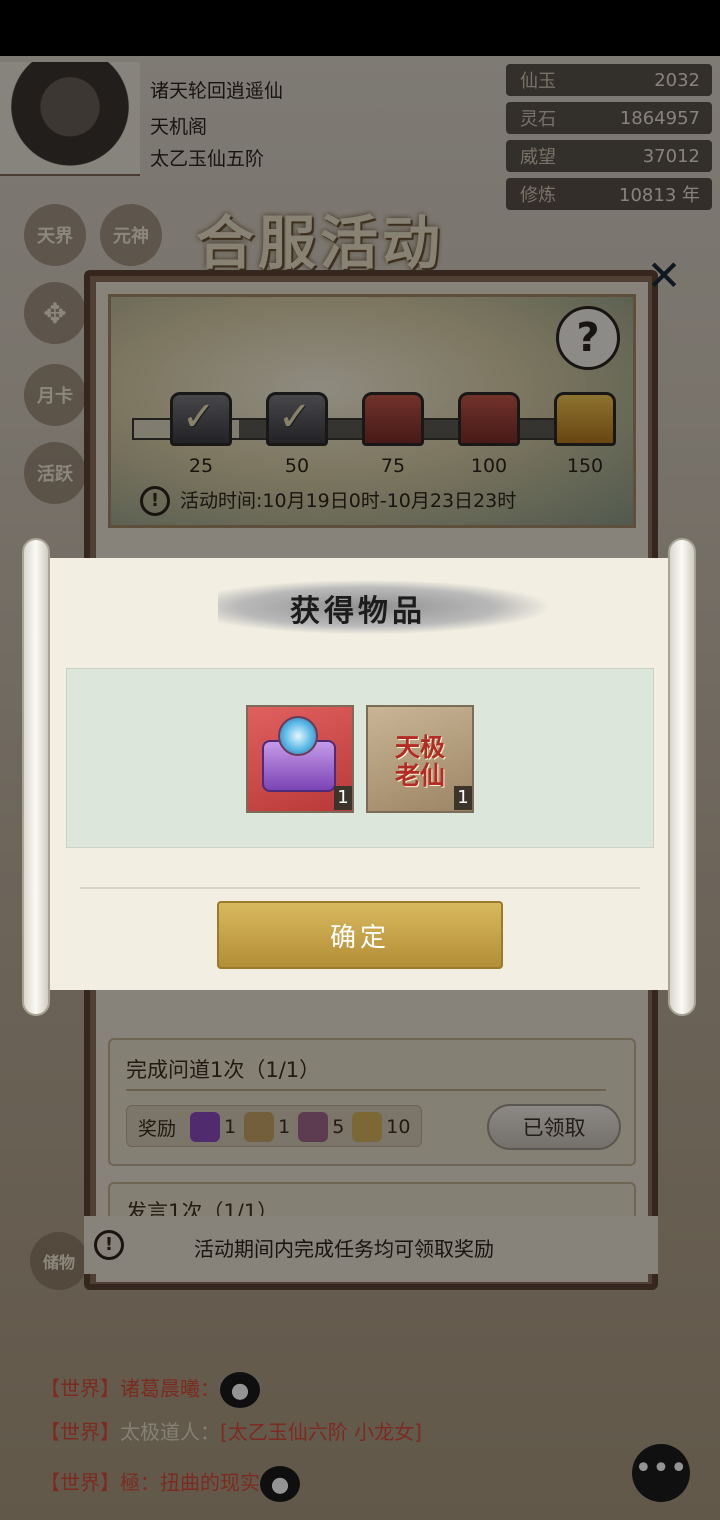 The image size is (720, 1520). Describe the element at coordinates (360, 935) in the screenshot. I see `confirm-button: 确定` at that location.